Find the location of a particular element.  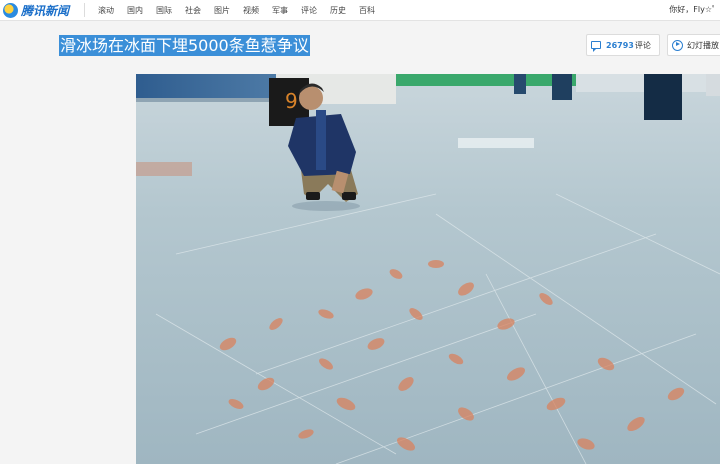

article-header: 滑冰场在冰面下埋5000条鱼惹争议 26793 评论 幻灯播放 is located at coordinates (360, 46).